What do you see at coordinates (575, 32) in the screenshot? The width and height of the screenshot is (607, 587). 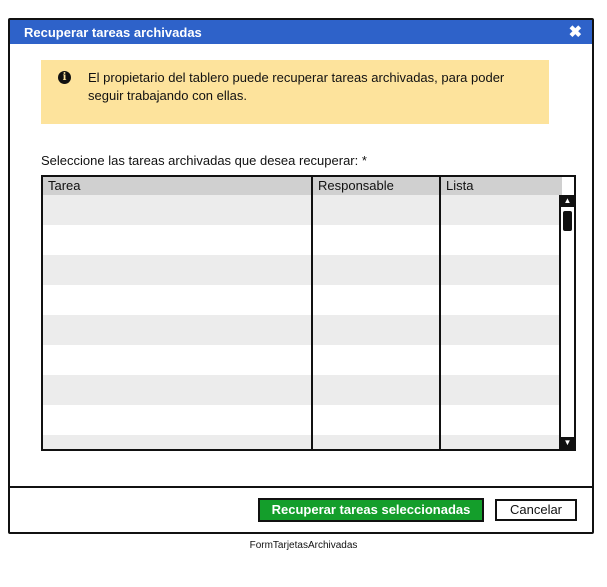 I see `close-icon: ✖` at bounding box center [575, 32].